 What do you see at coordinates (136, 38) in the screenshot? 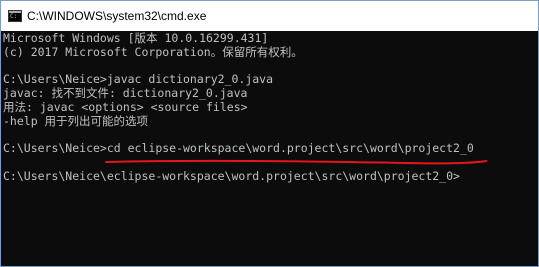
I see `console-line: Microsoft Windows [版本 10.0.16299.431]` at bounding box center [136, 38].